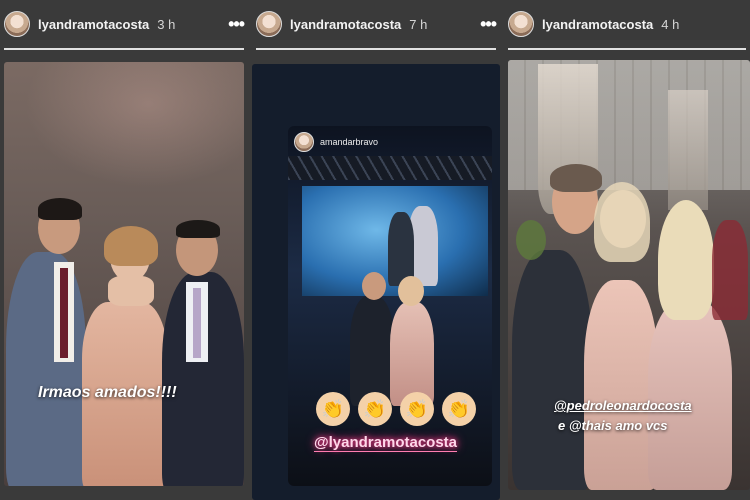 The image size is (750, 500). What do you see at coordinates (374, 286) in the screenshot?
I see `performer-man-head` at bounding box center [374, 286].